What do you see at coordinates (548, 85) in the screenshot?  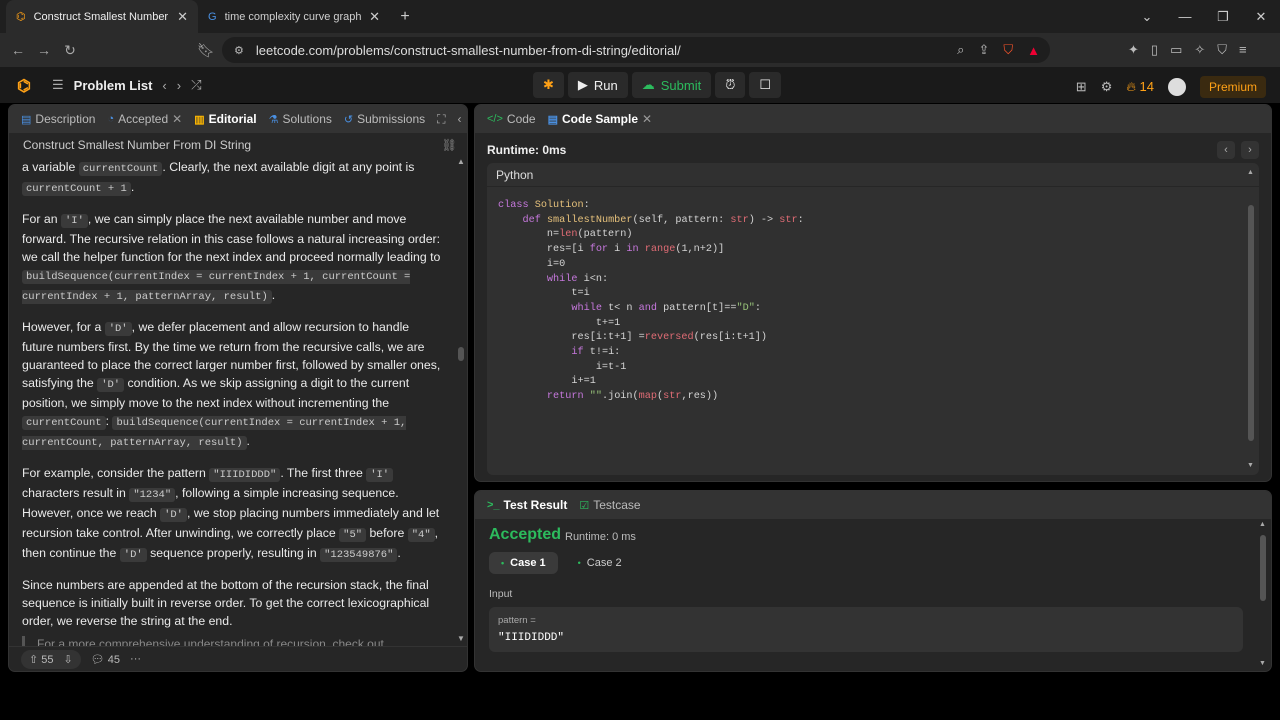 I see `debug-button: ✱` at bounding box center [548, 85].